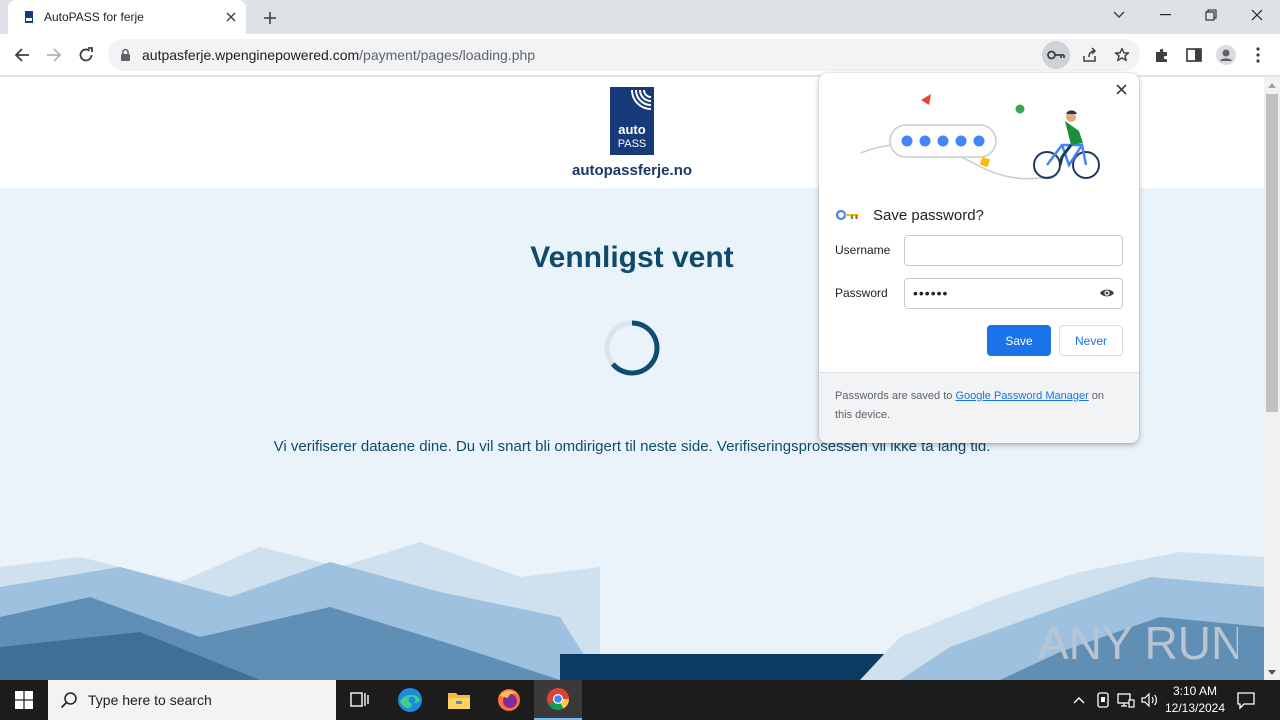 This screenshot has width=1280, height=720. Describe the element at coordinates (1211, 15) in the screenshot. I see `restore-button` at that location.